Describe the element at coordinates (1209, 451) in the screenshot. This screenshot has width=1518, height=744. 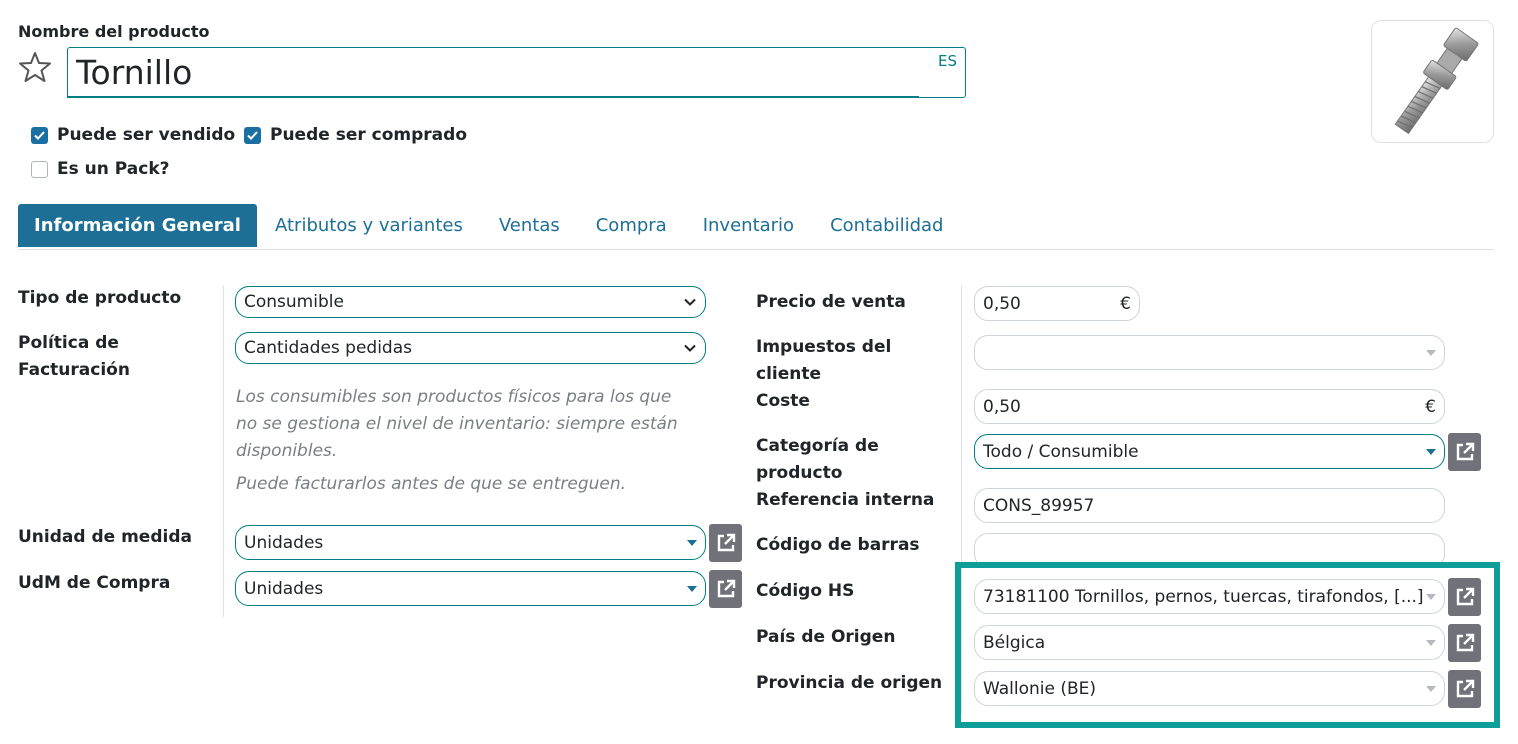
I see `category-input: Todo / Consumible` at that location.